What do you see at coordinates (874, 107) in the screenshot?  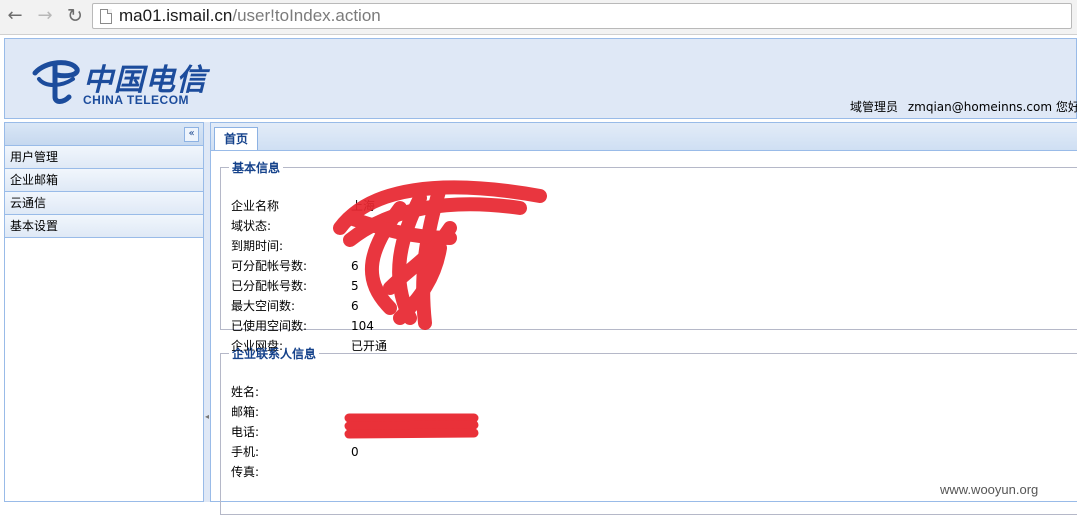 I see `user-role: 域管理员` at bounding box center [874, 107].